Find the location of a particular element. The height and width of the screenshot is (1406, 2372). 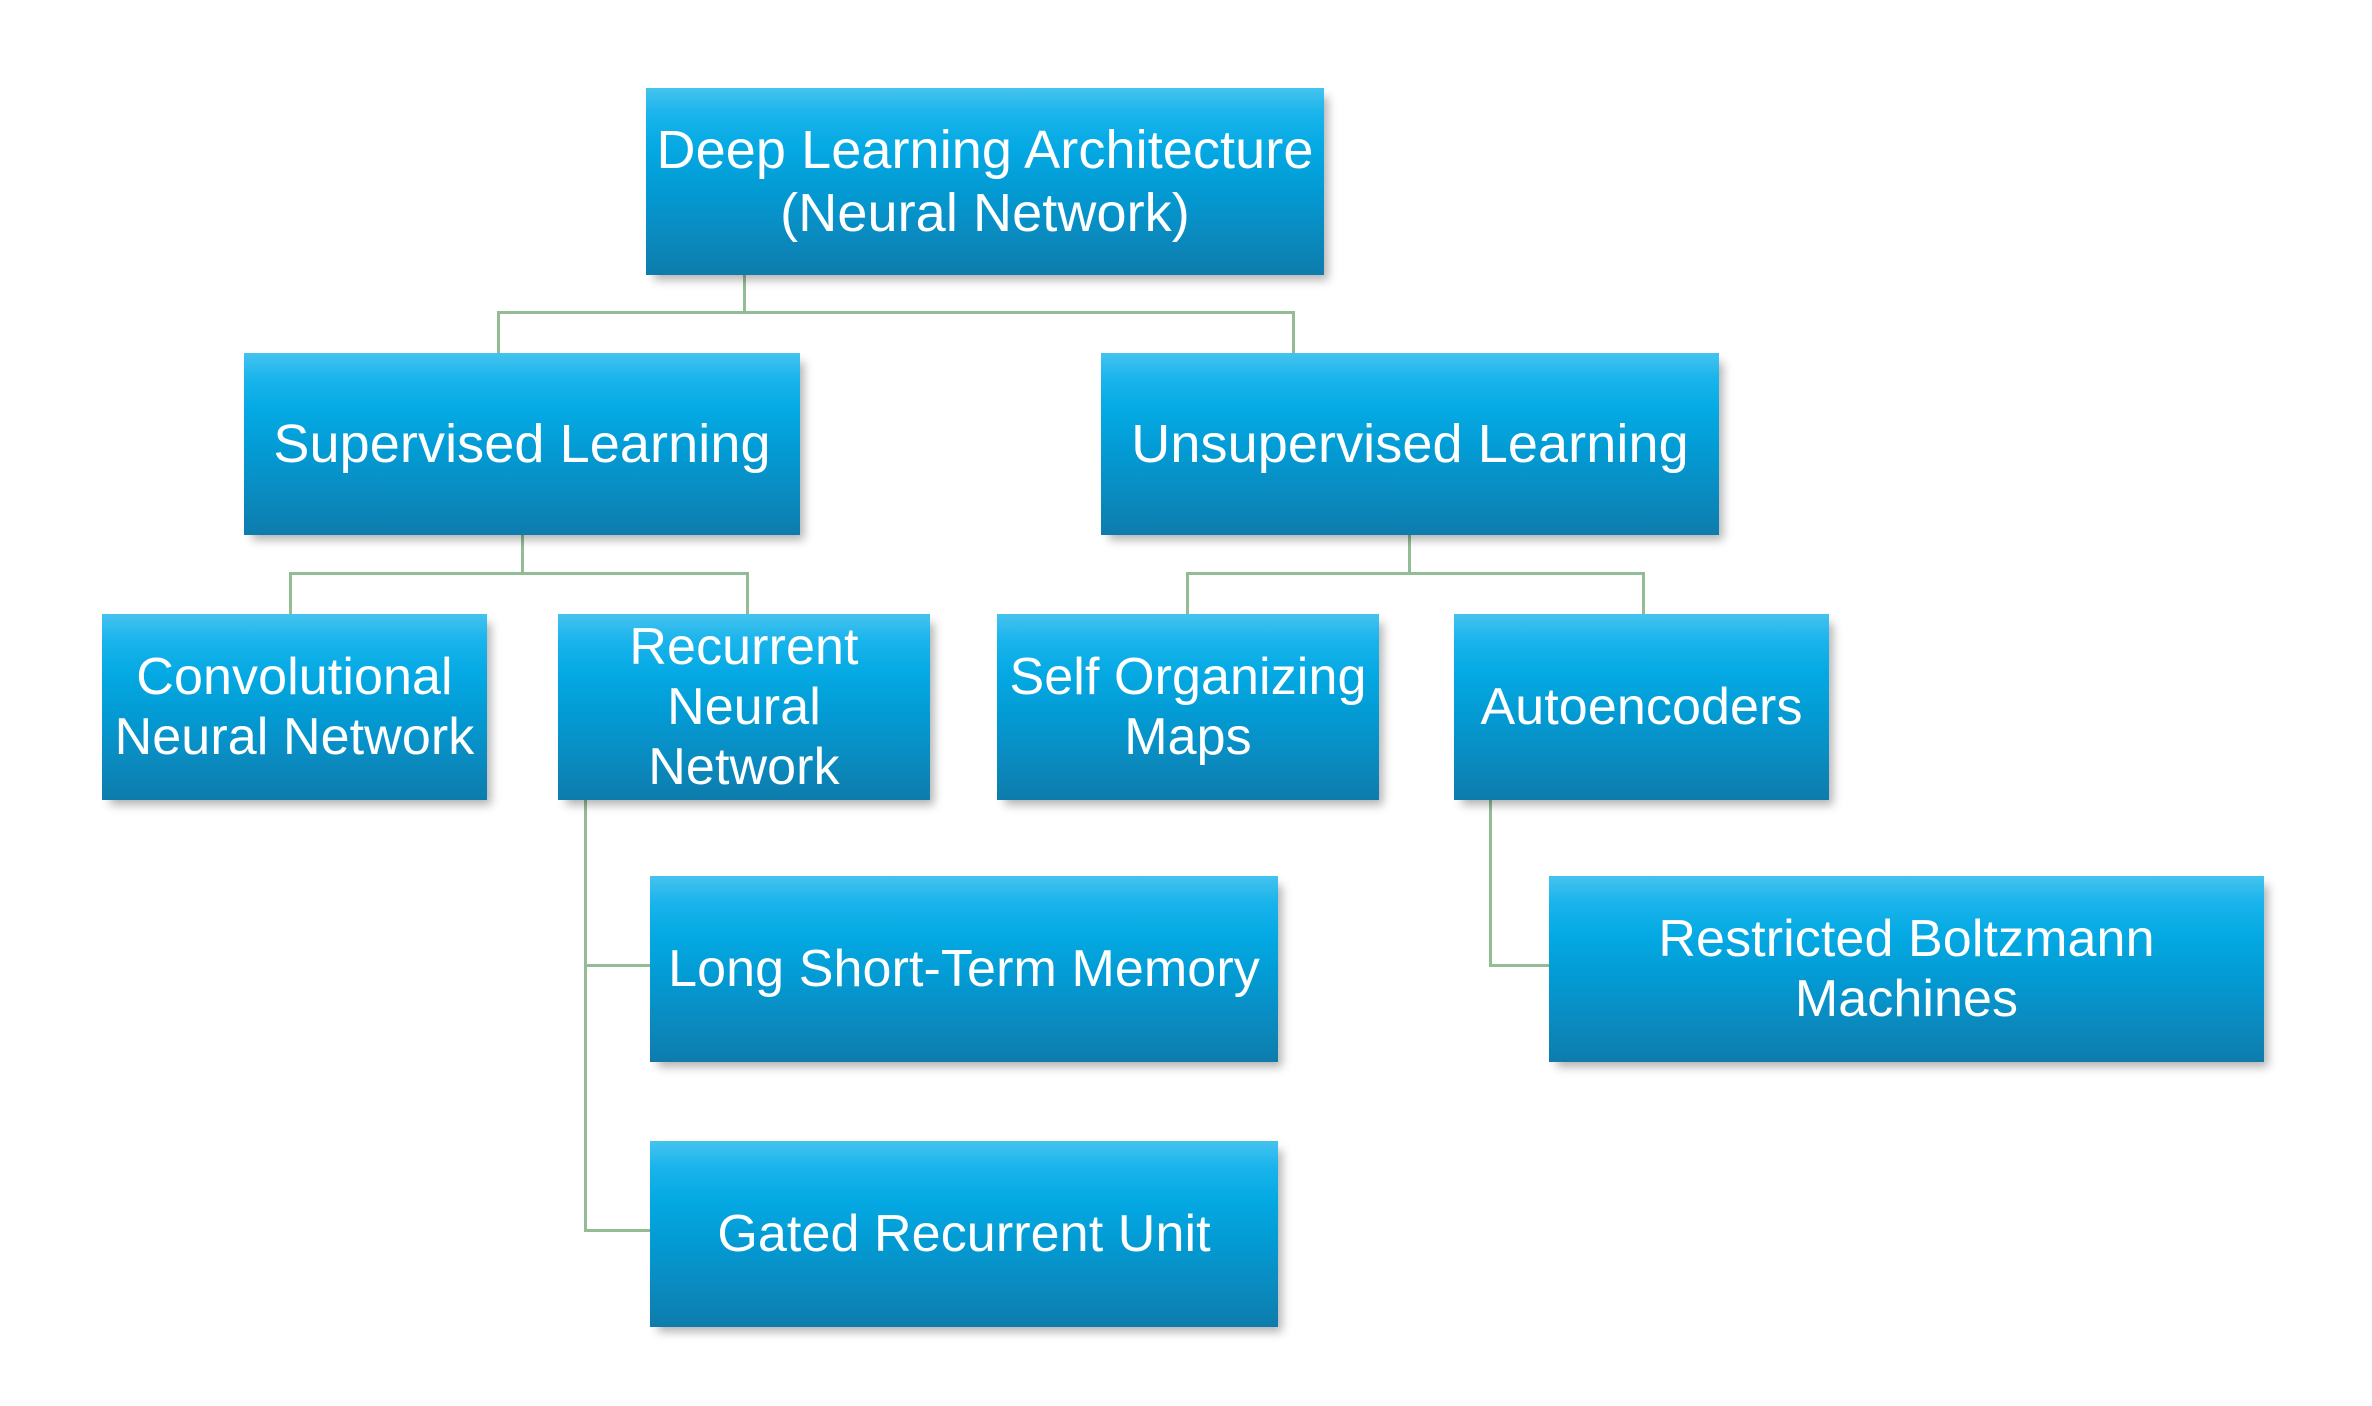

connector-root-to-supervised is located at coordinates (498, 332).